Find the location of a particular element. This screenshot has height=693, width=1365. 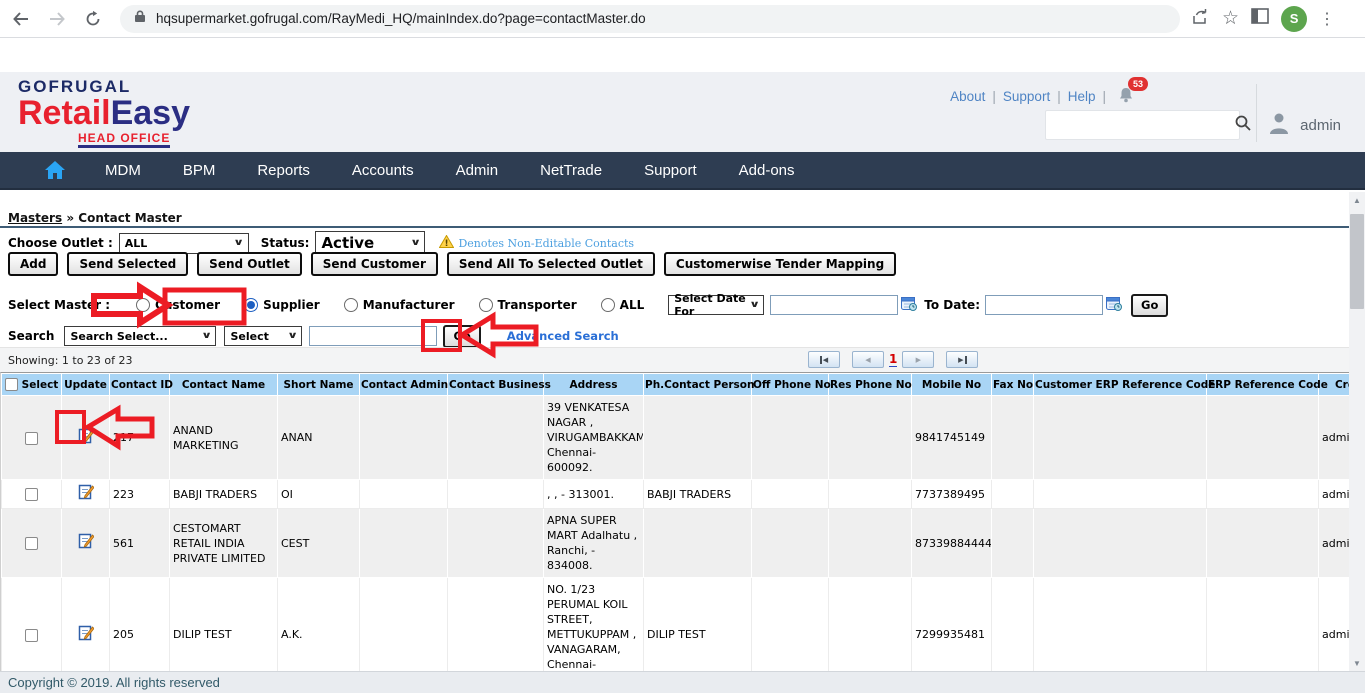

share-icon is located at coordinates (1200, 18).